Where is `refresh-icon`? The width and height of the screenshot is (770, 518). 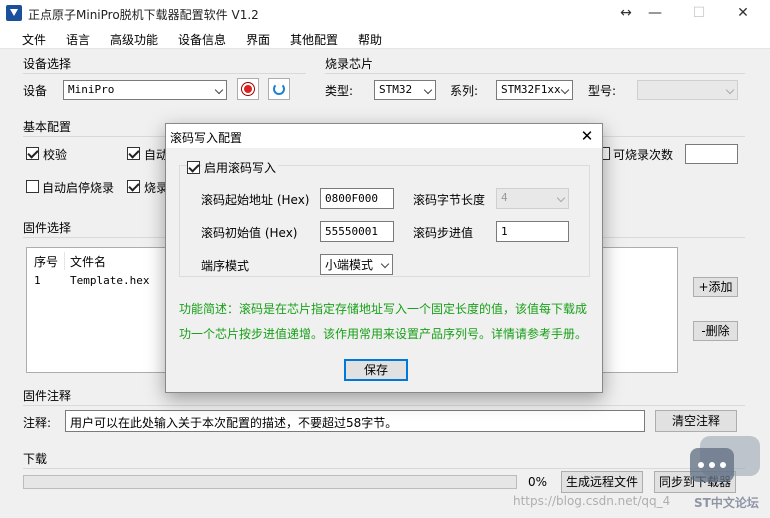
refresh-icon is located at coordinates (279, 89).